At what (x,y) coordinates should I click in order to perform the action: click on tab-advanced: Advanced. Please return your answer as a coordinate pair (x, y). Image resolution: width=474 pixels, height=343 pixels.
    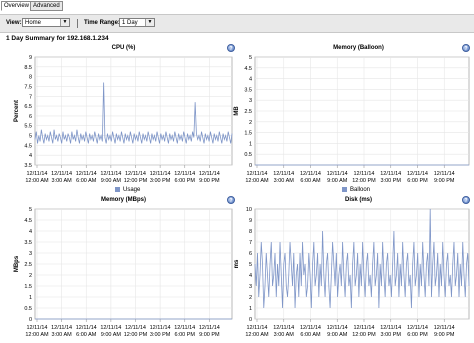
    Looking at the image, I should click on (46, 6).